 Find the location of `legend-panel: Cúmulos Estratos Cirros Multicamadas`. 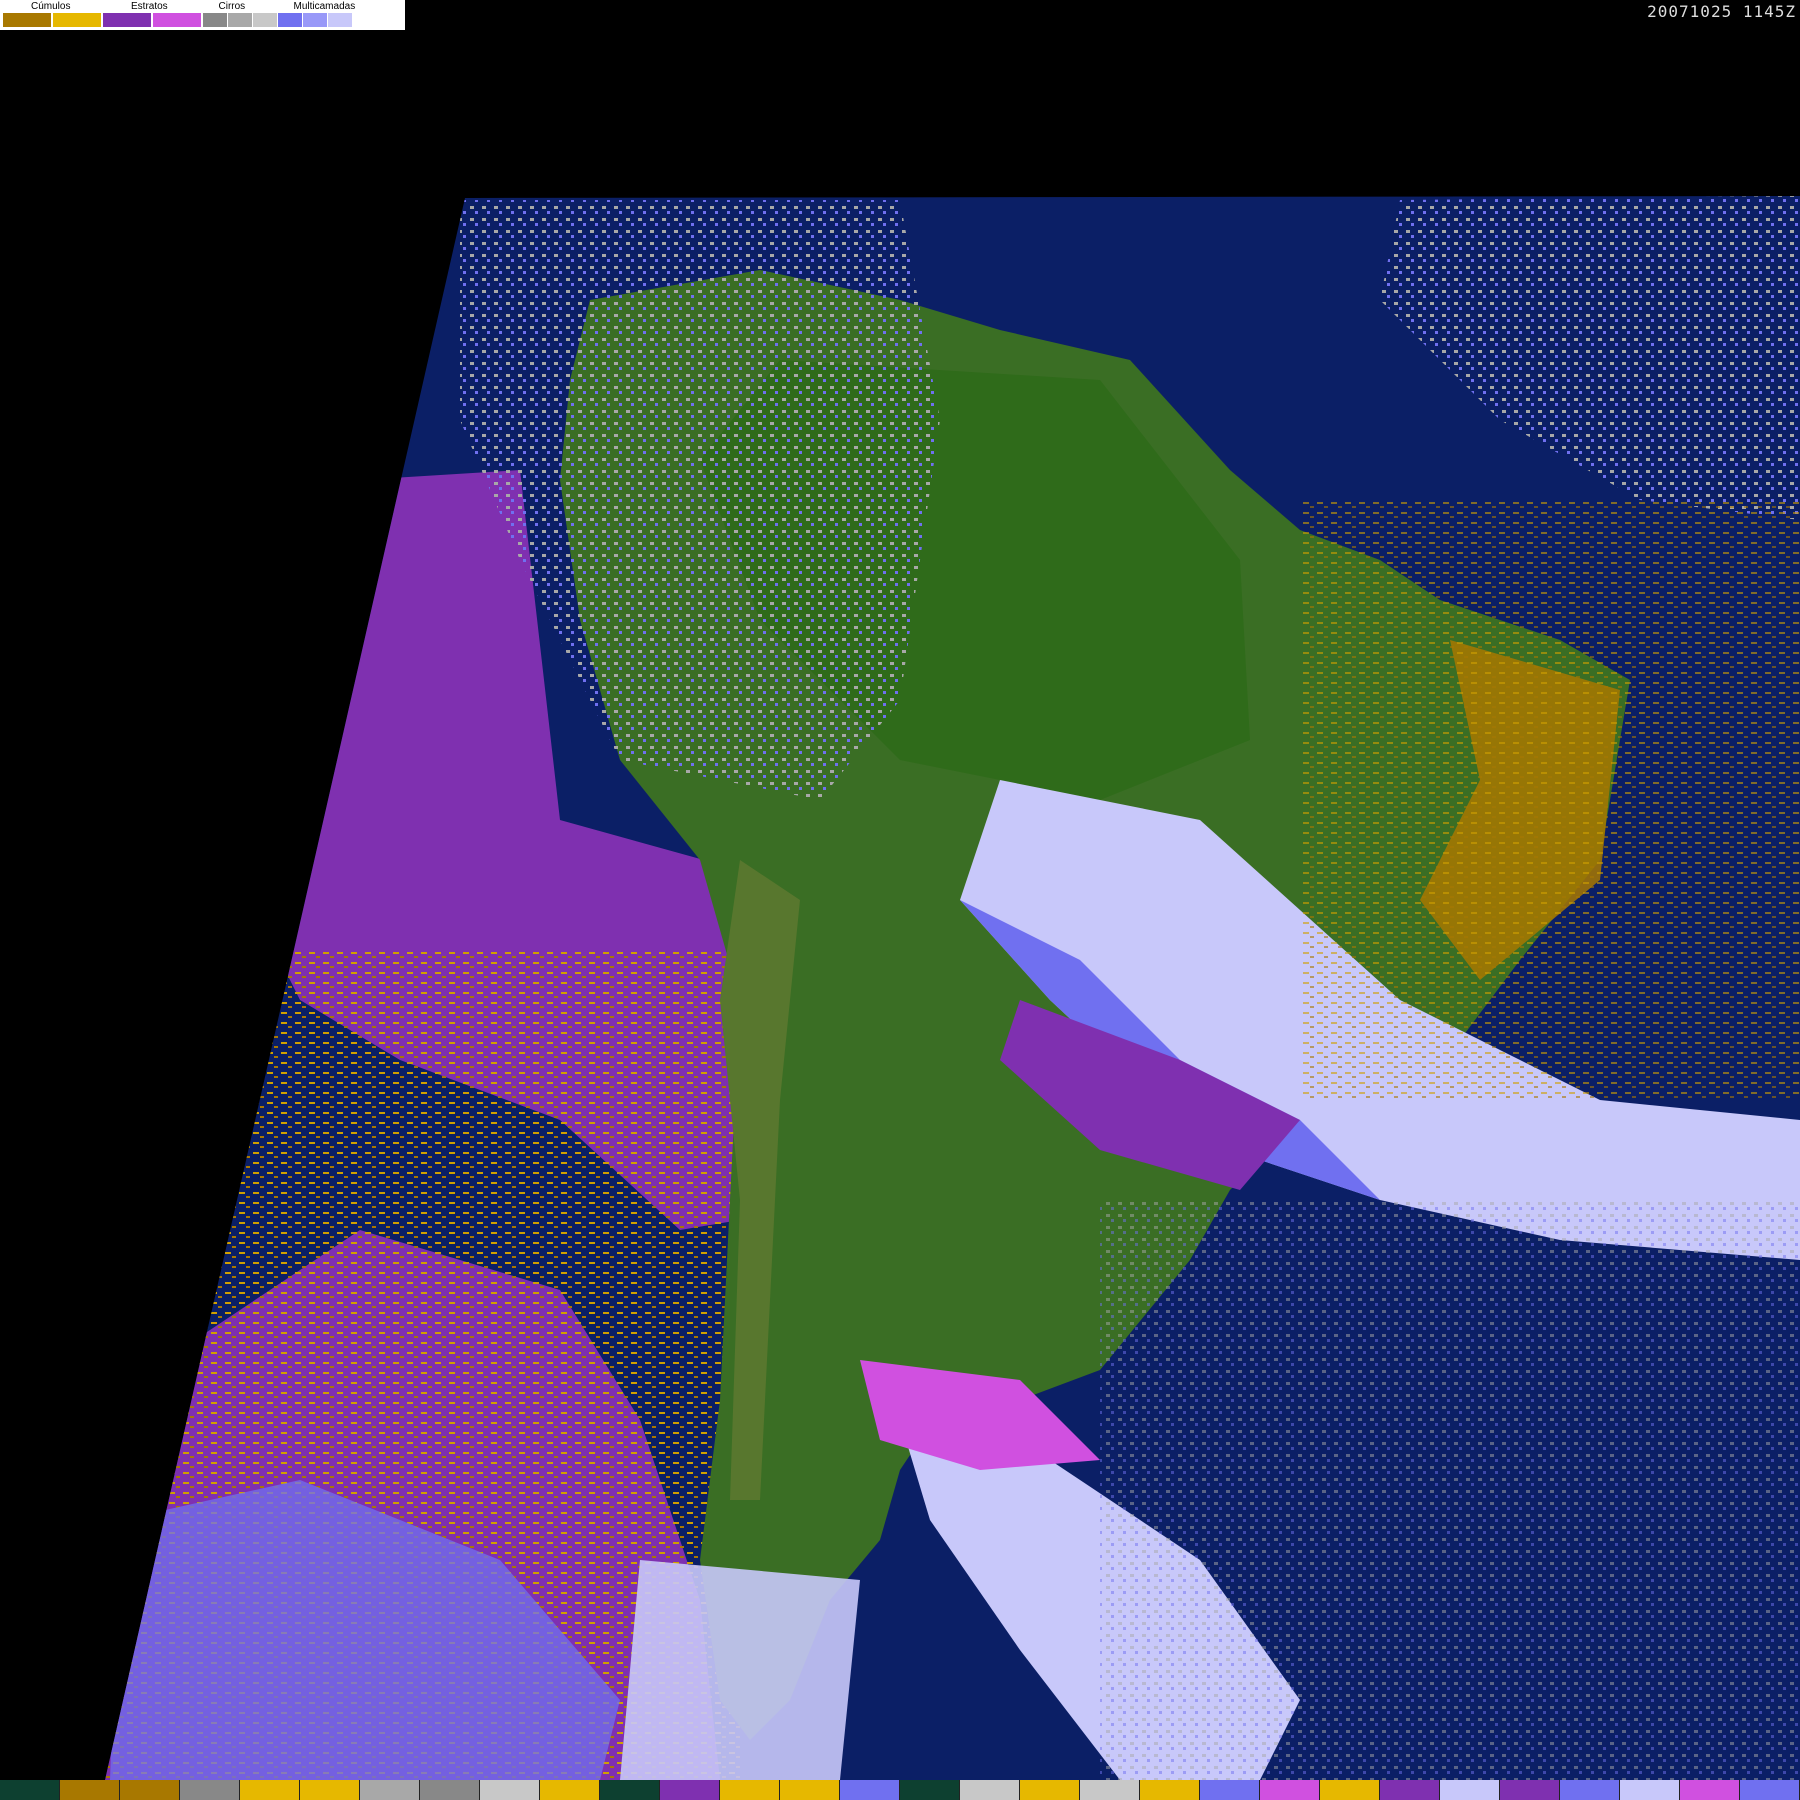

legend-panel: Cúmulos Estratos Cirros Multicamadas is located at coordinates (202, 15).